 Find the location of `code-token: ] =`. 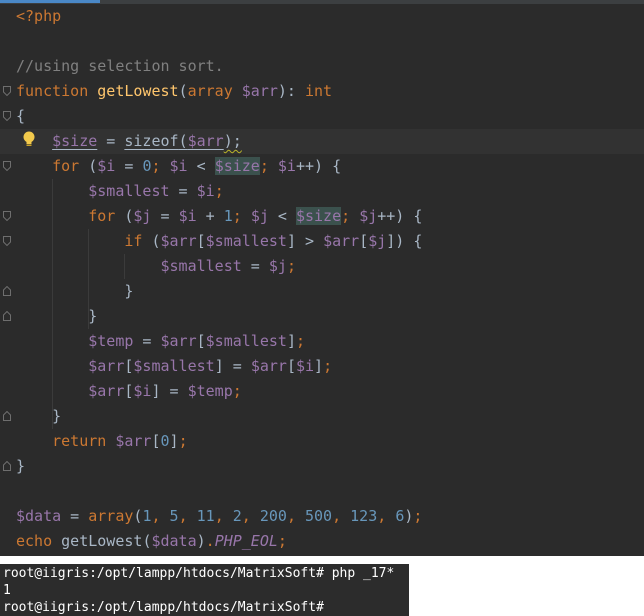

code-token: ] = is located at coordinates (232, 366).